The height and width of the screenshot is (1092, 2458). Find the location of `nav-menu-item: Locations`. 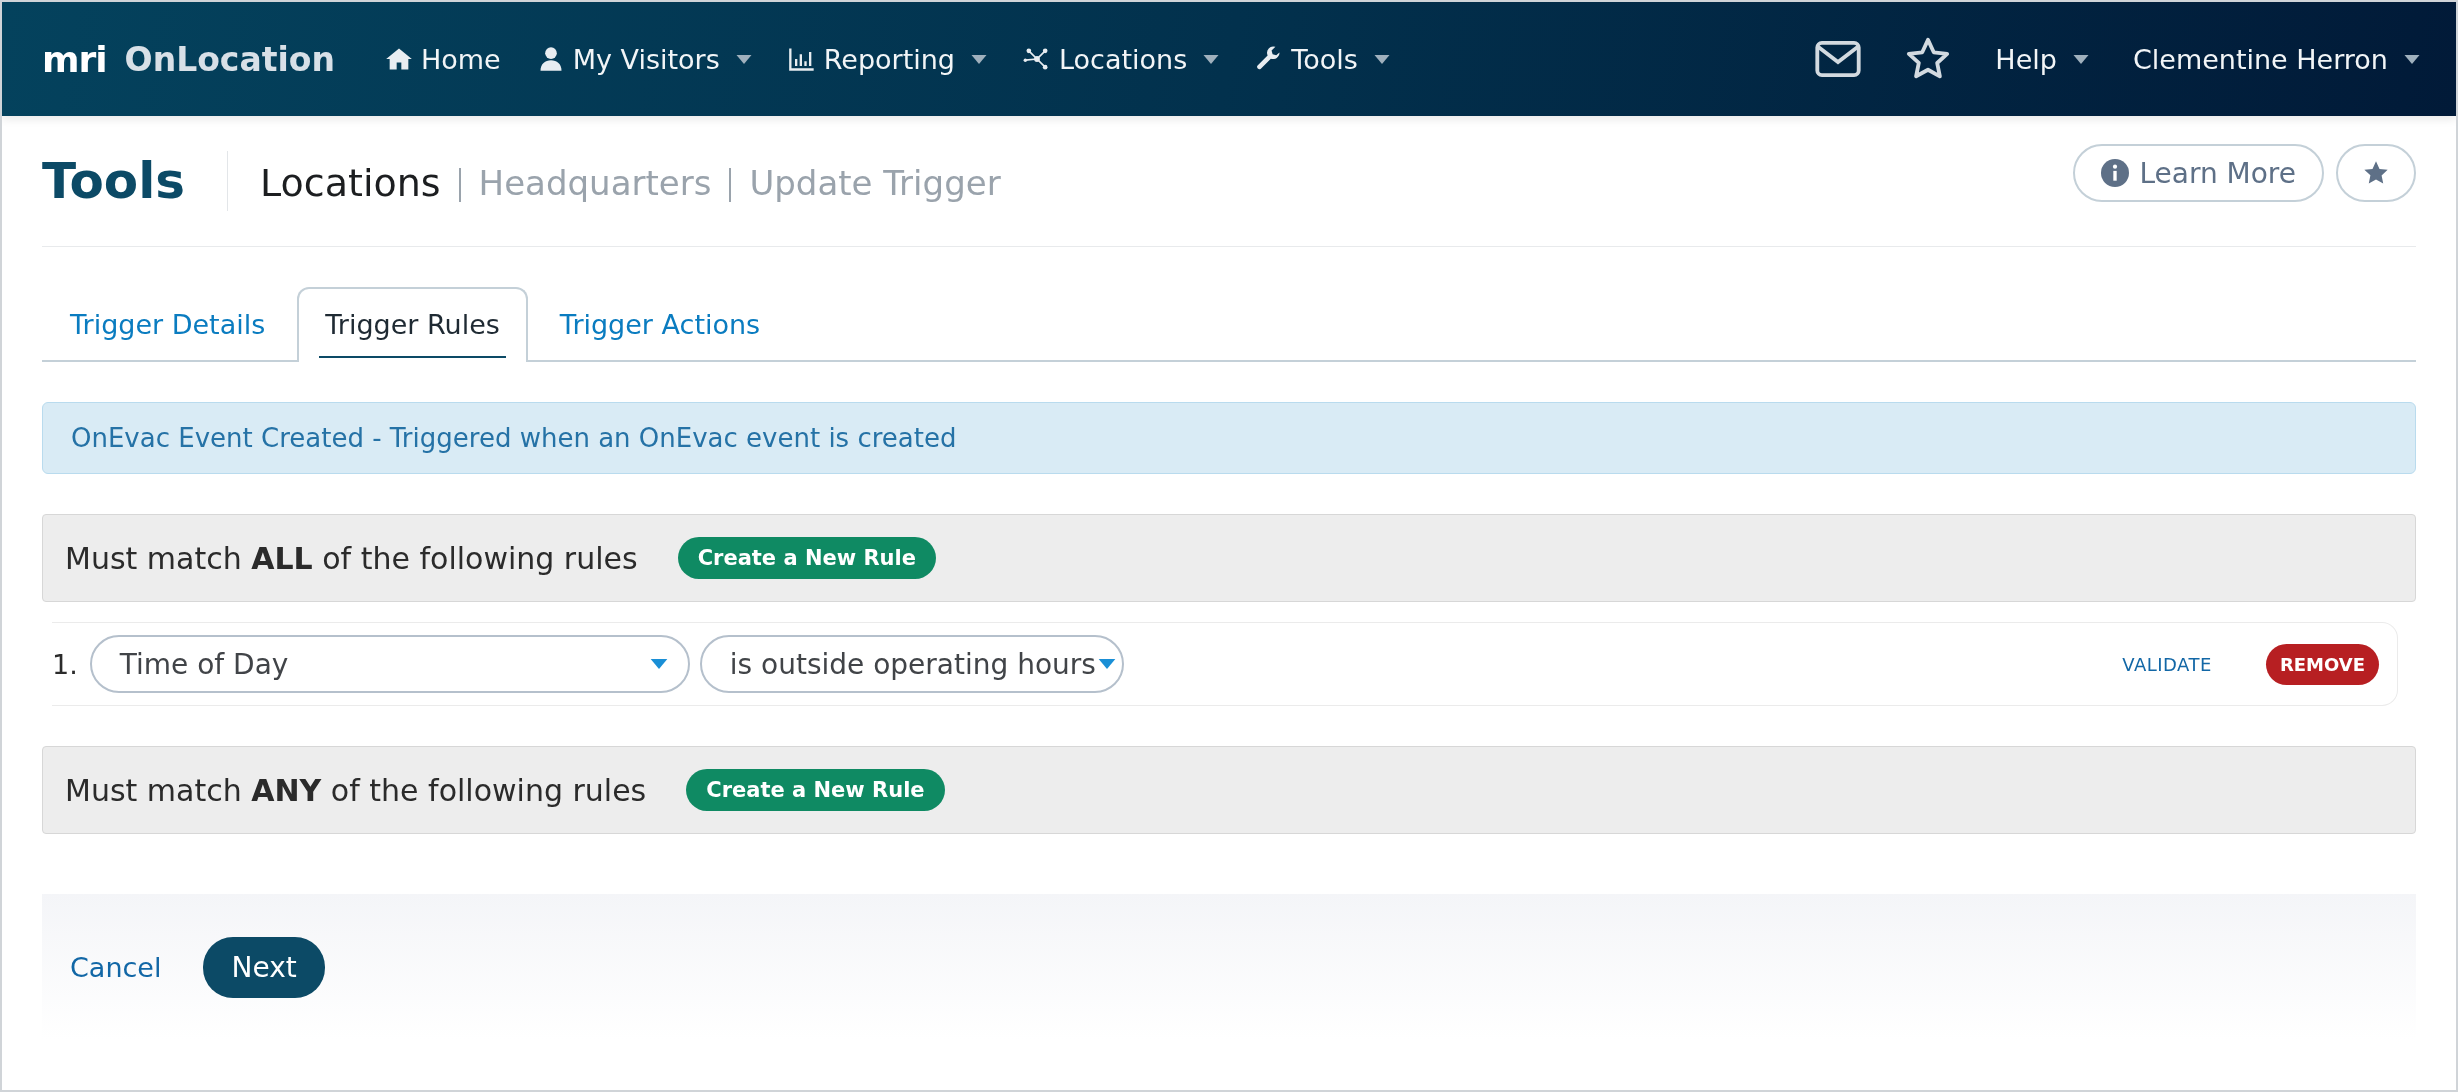

nav-menu-item: Locations is located at coordinates (1121, 59).